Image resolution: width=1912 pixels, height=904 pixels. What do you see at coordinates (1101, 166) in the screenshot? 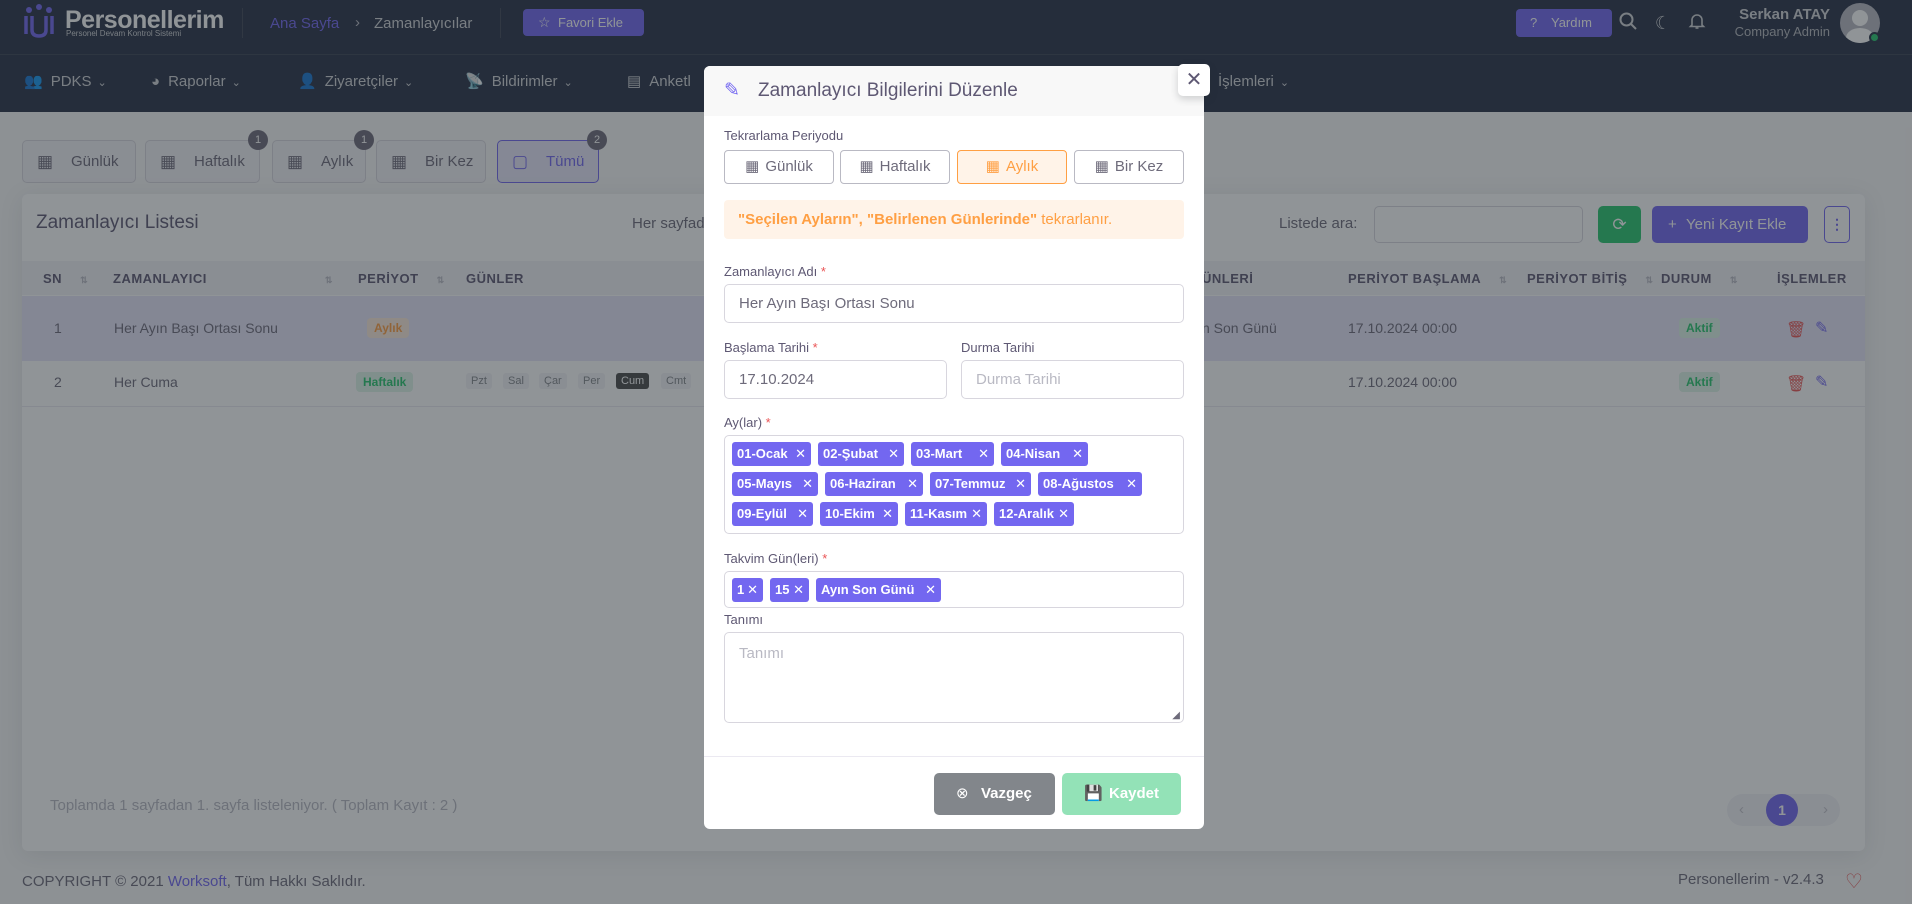
I see `calendar-x-icon: ▦` at bounding box center [1101, 166].